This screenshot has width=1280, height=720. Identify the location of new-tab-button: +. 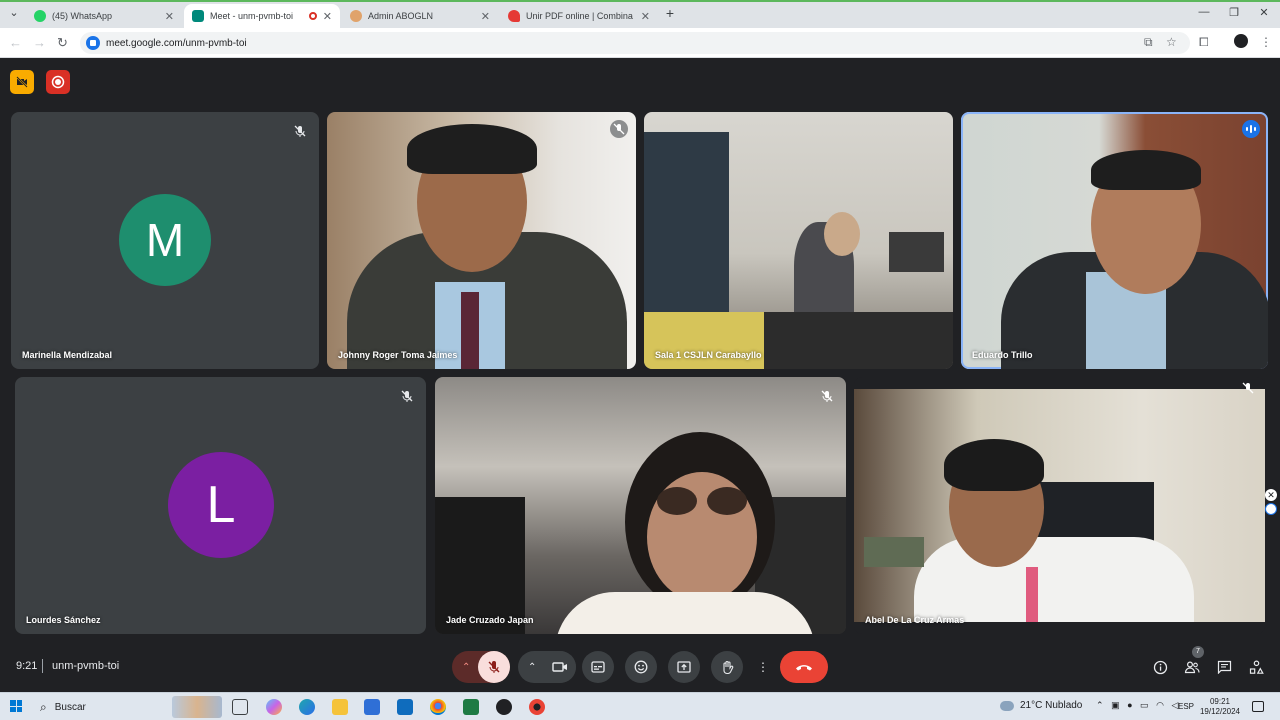
(670, 13).